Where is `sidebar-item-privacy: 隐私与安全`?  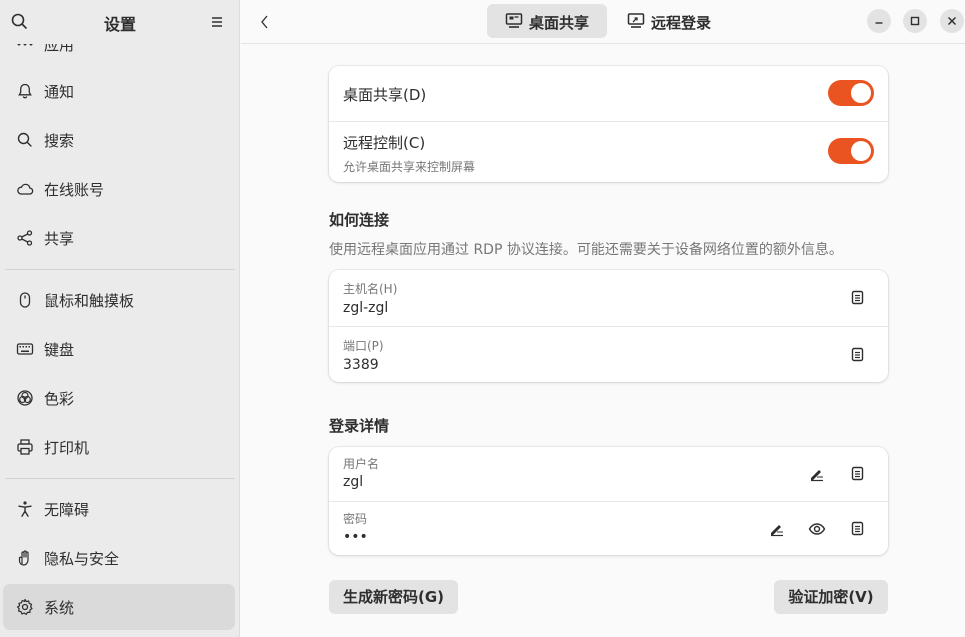 sidebar-item-privacy: 隐私与安全 is located at coordinates (119, 558).